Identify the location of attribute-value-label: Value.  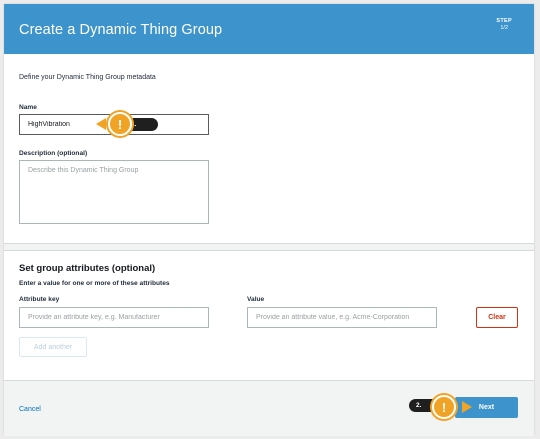
(256, 299).